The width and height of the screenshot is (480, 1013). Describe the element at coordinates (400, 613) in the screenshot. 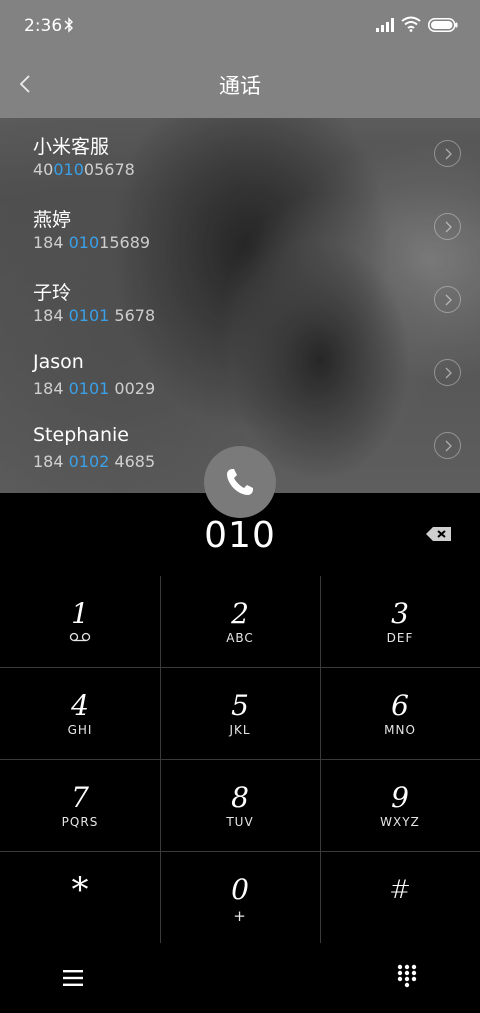

I see `key-digit: 3` at that location.